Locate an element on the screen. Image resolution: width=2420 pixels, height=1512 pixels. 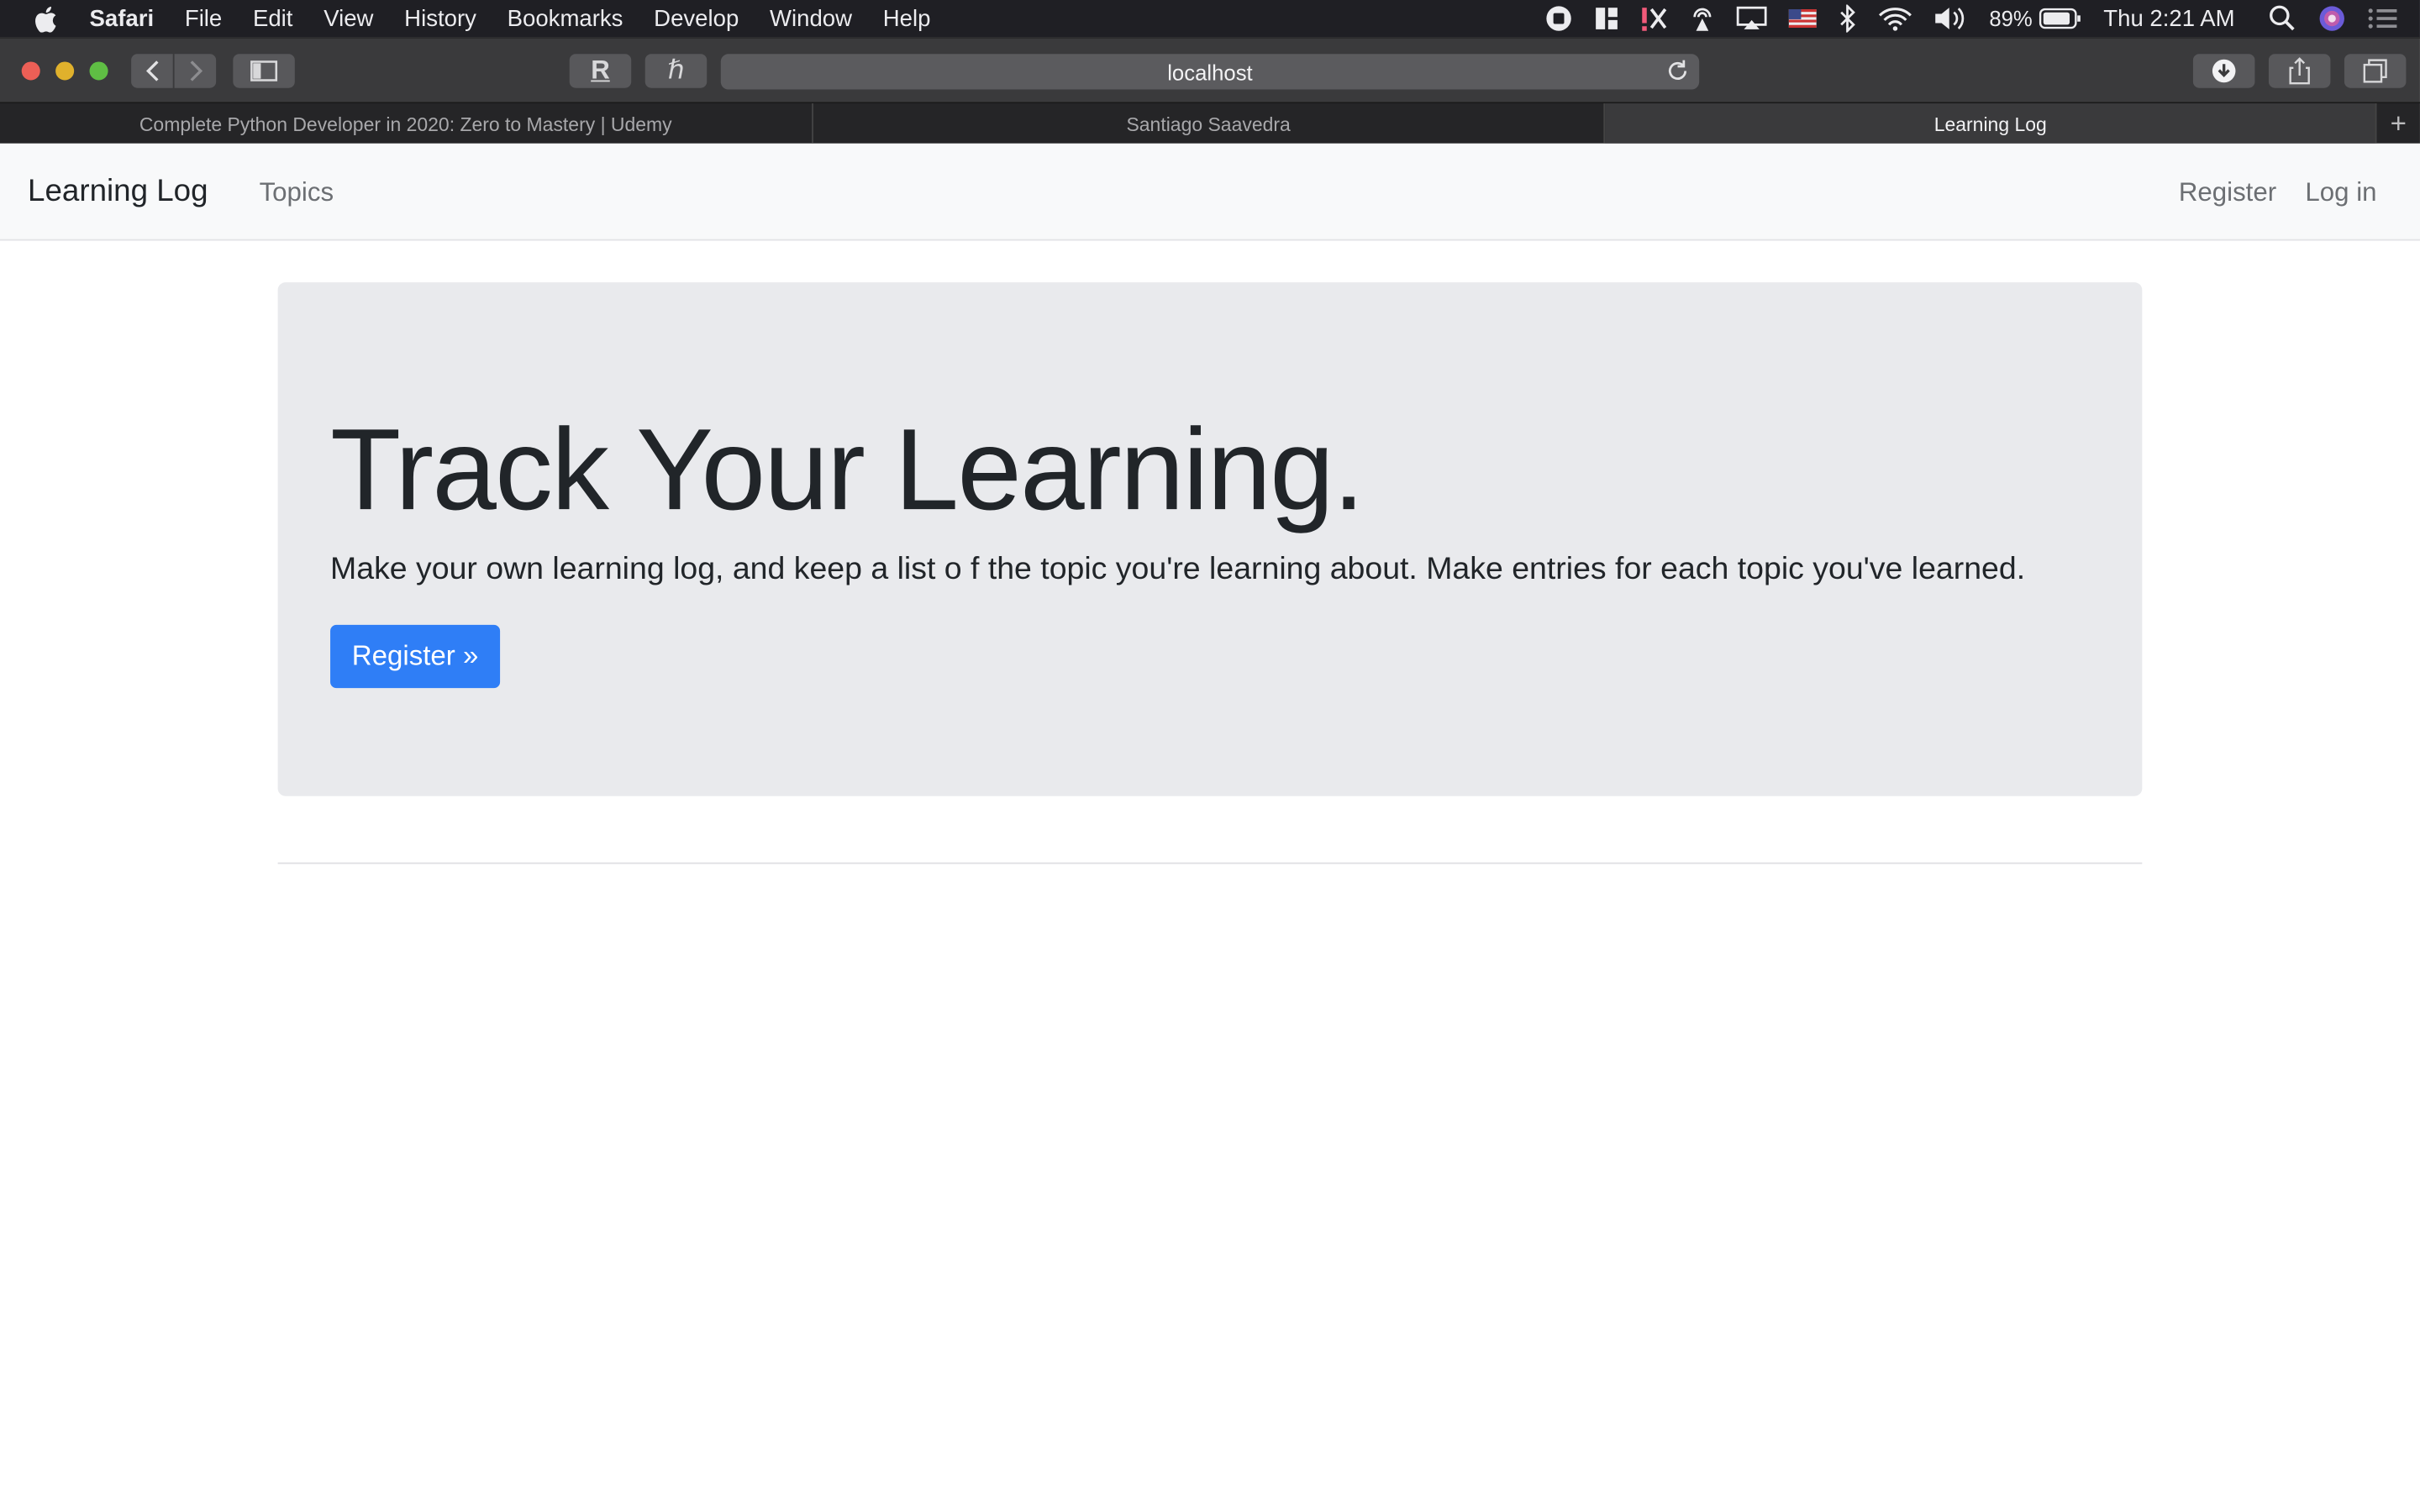
chevron-left-icon is located at coordinates (151, 70).